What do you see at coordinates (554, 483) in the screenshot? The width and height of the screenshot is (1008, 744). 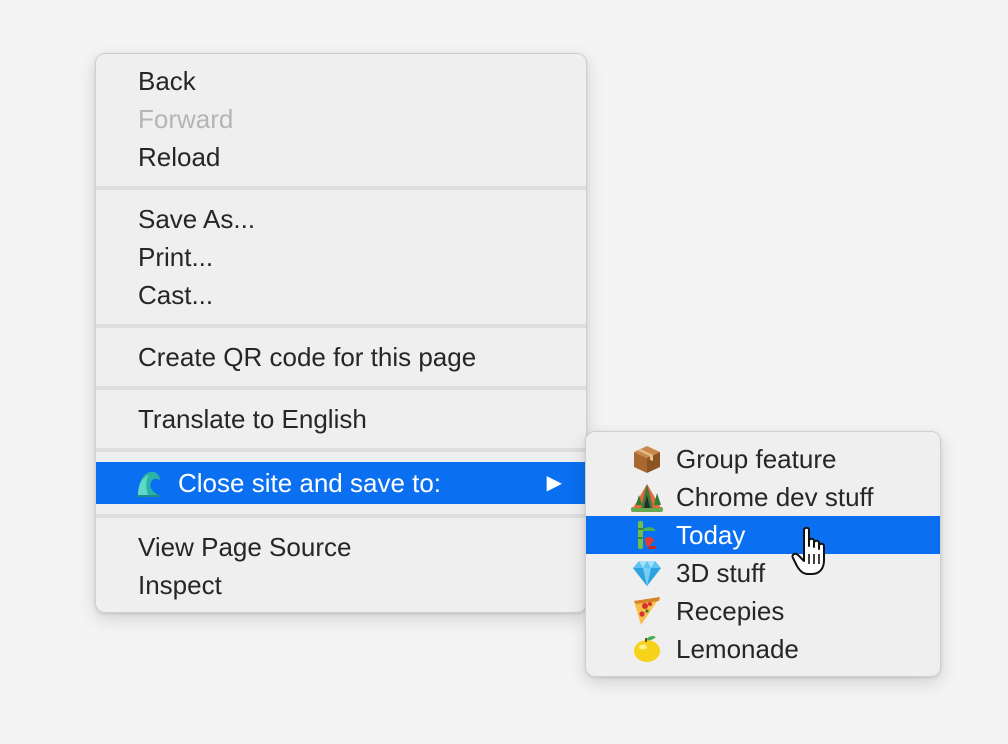 I see `submenu-arrow-icon: ▶` at bounding box center [554, 483].